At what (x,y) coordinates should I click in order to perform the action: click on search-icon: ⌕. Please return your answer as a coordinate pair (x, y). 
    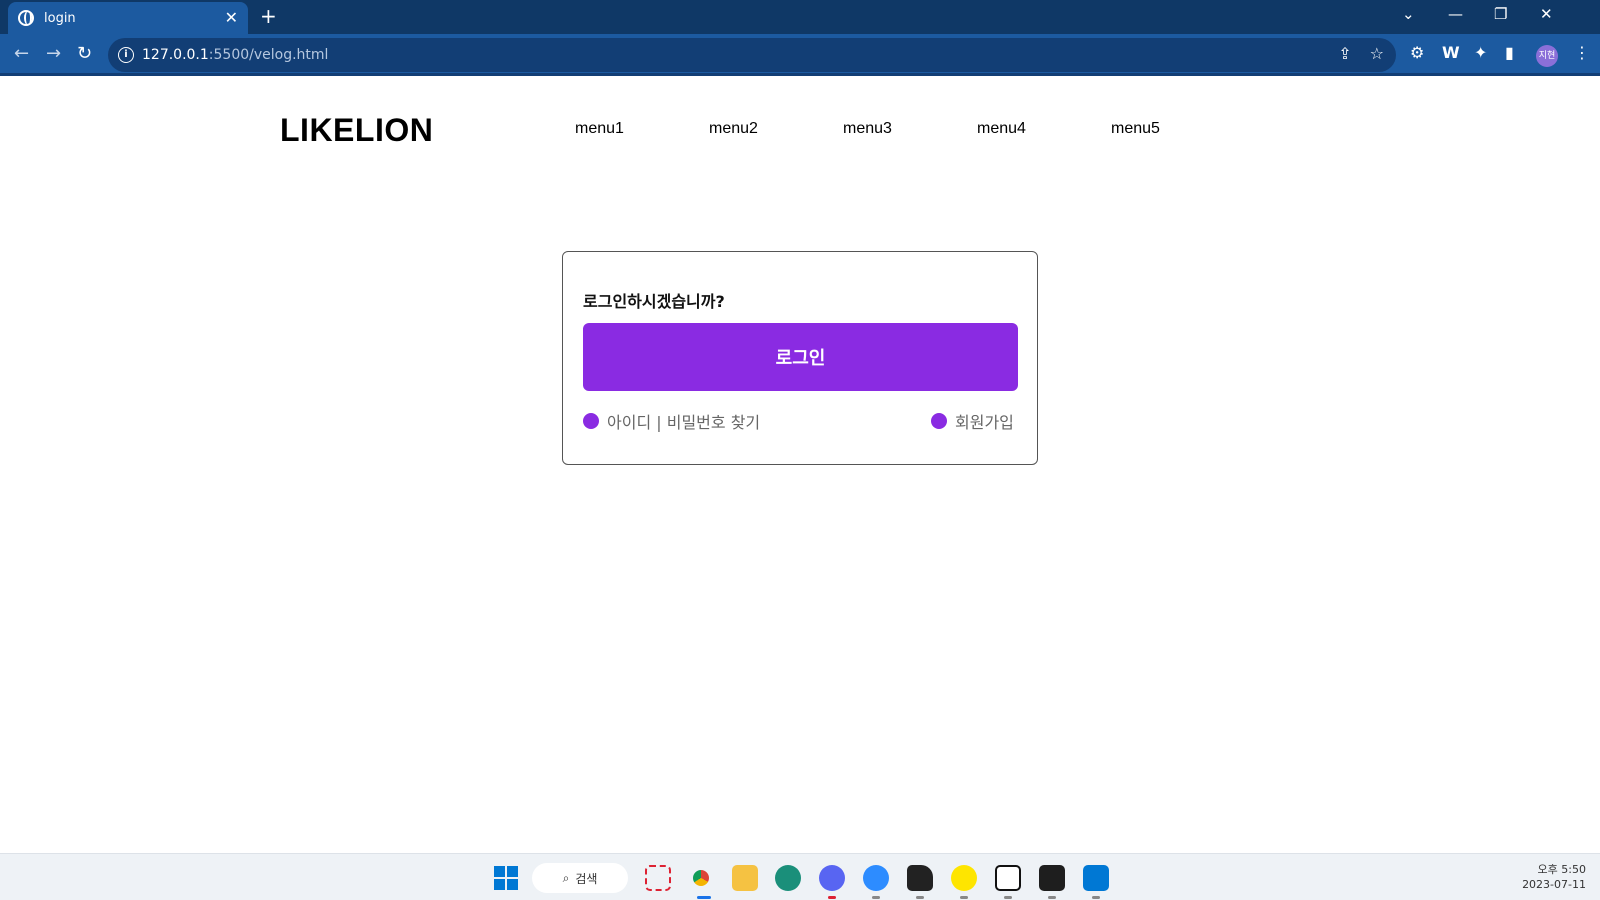
    Looking at the image, I should click on (566, 877).